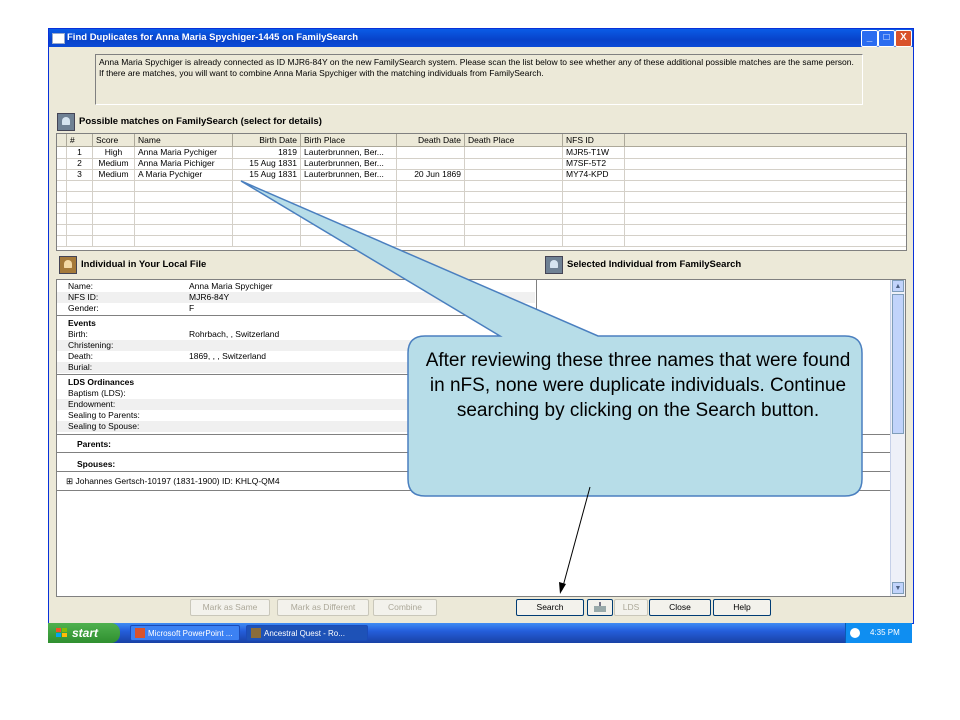  I want to click on pointer-arrow, so click(576, 538).